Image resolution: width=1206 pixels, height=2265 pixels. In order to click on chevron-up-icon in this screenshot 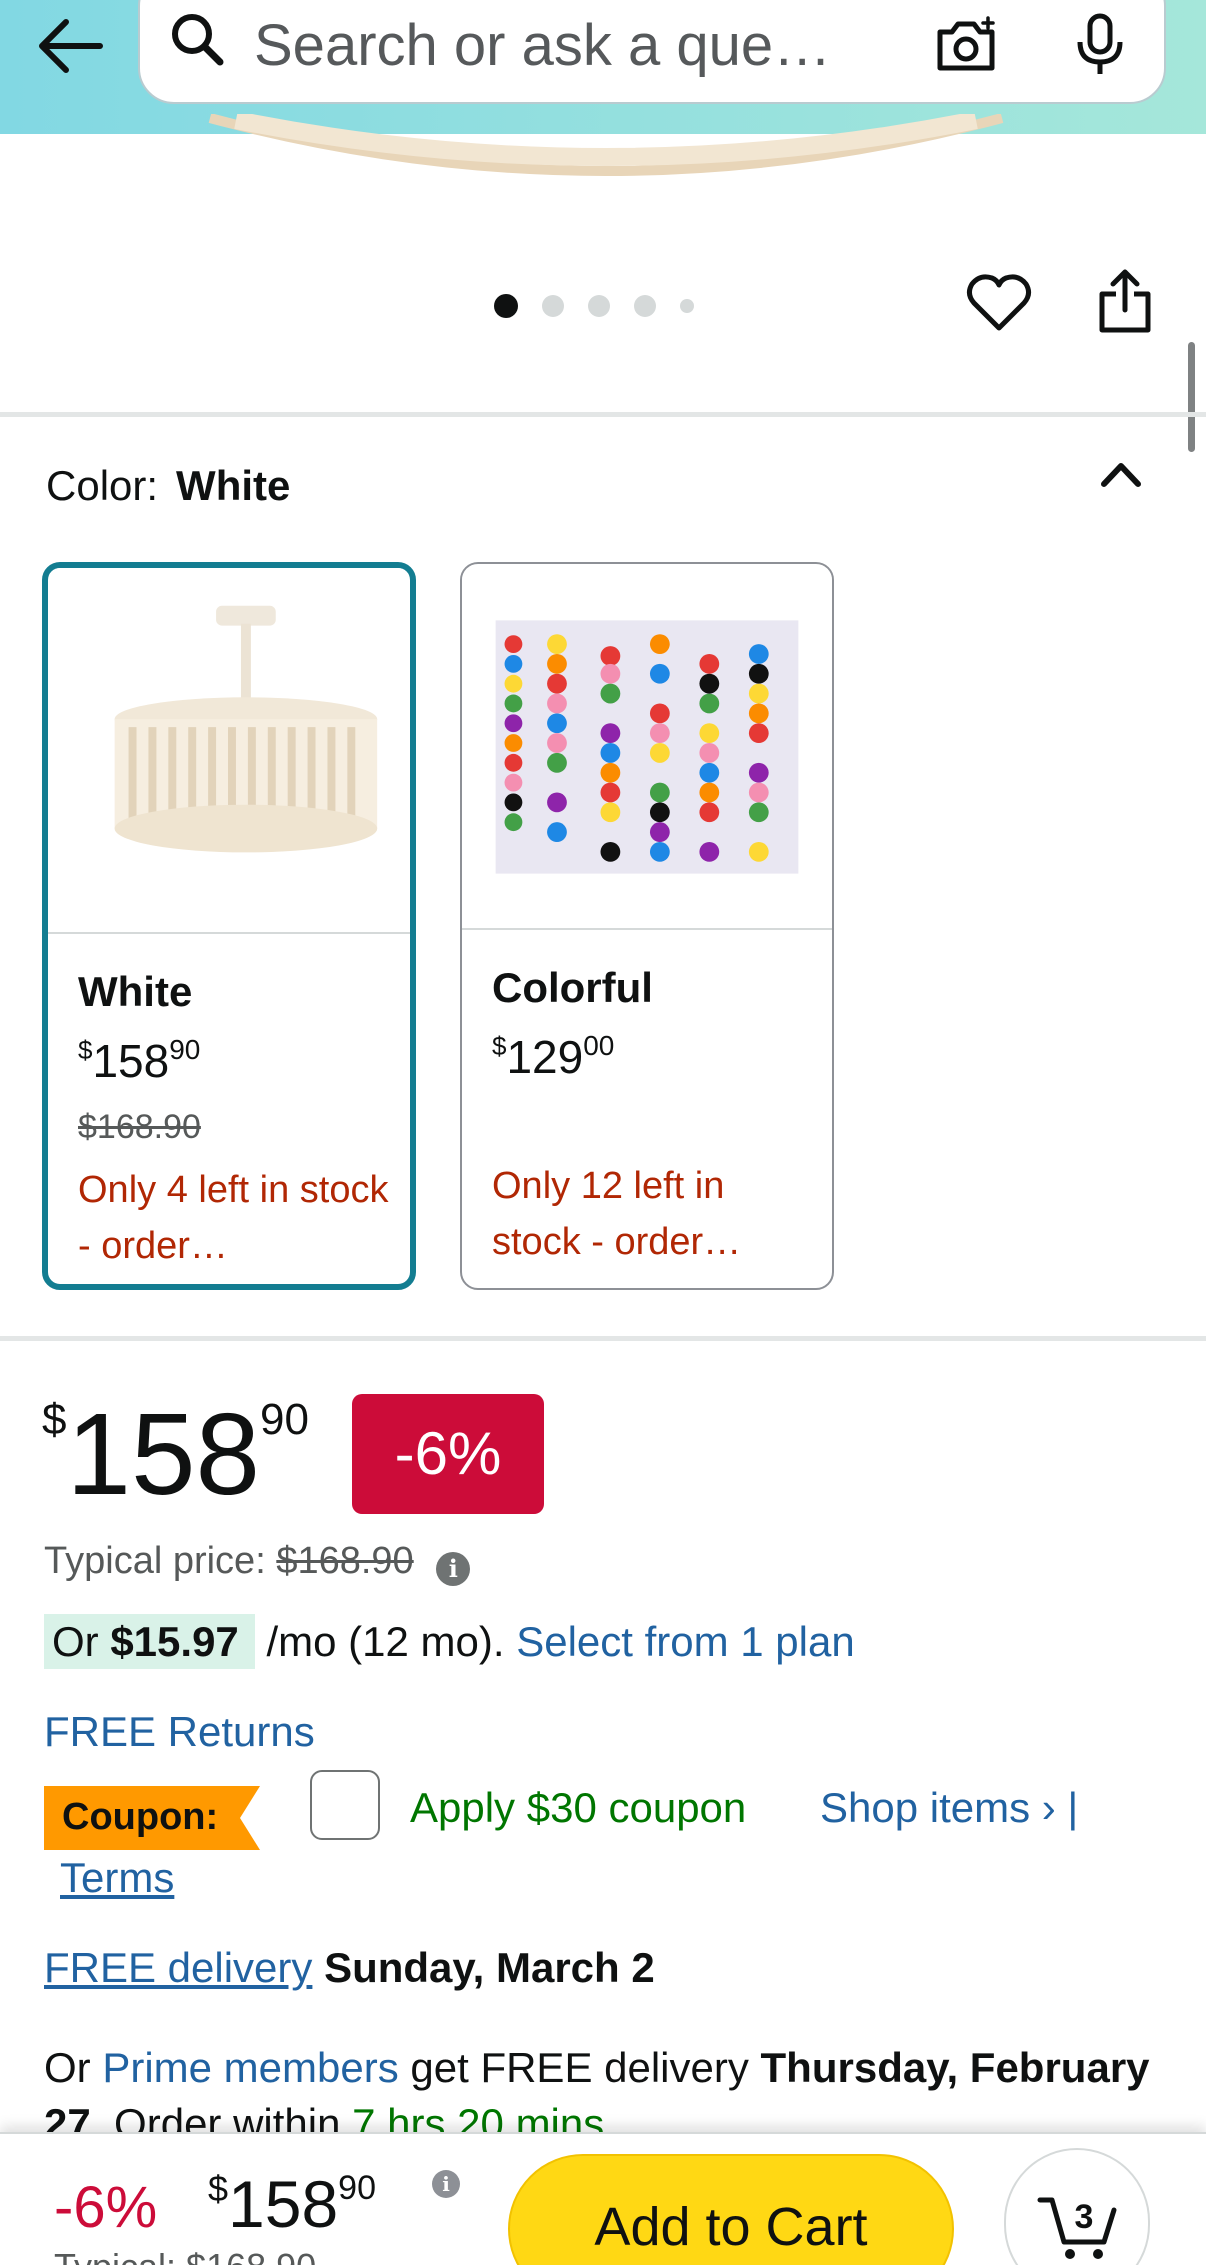, I will do `click(1121, 473)`.